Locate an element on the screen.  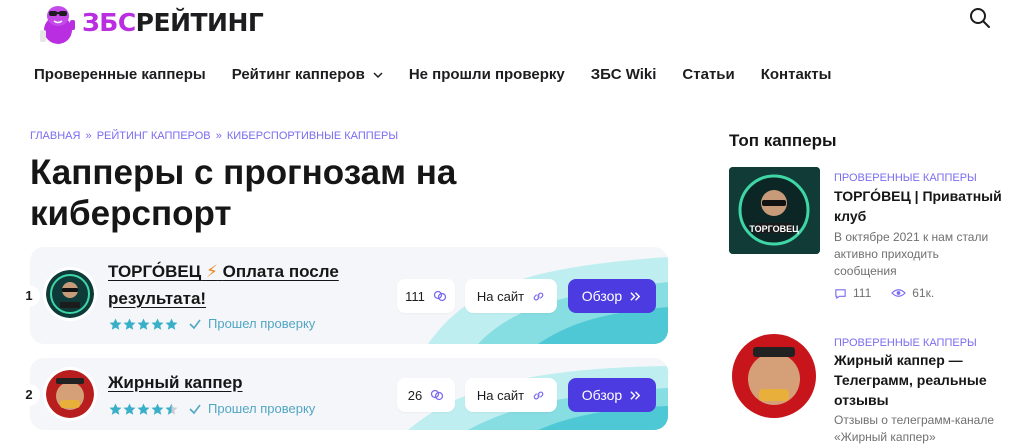
nav-item-failed: Не прошли проверку is located at coordinates (487, 74).